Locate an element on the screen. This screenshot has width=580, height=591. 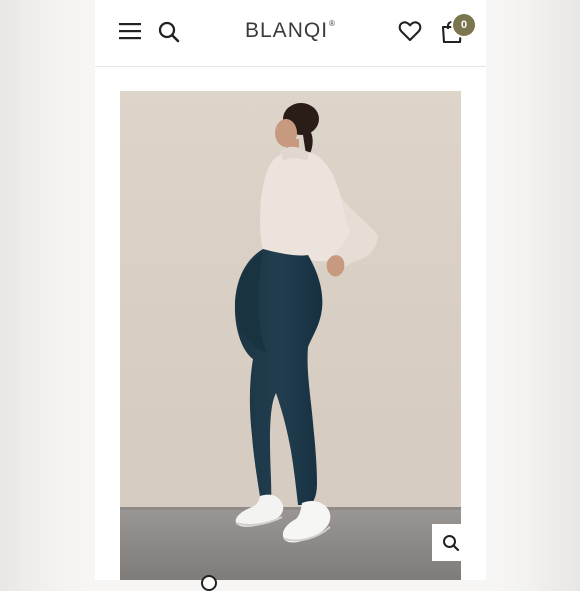
cart-count-badge: 0 is located at coordinates (464, 25).